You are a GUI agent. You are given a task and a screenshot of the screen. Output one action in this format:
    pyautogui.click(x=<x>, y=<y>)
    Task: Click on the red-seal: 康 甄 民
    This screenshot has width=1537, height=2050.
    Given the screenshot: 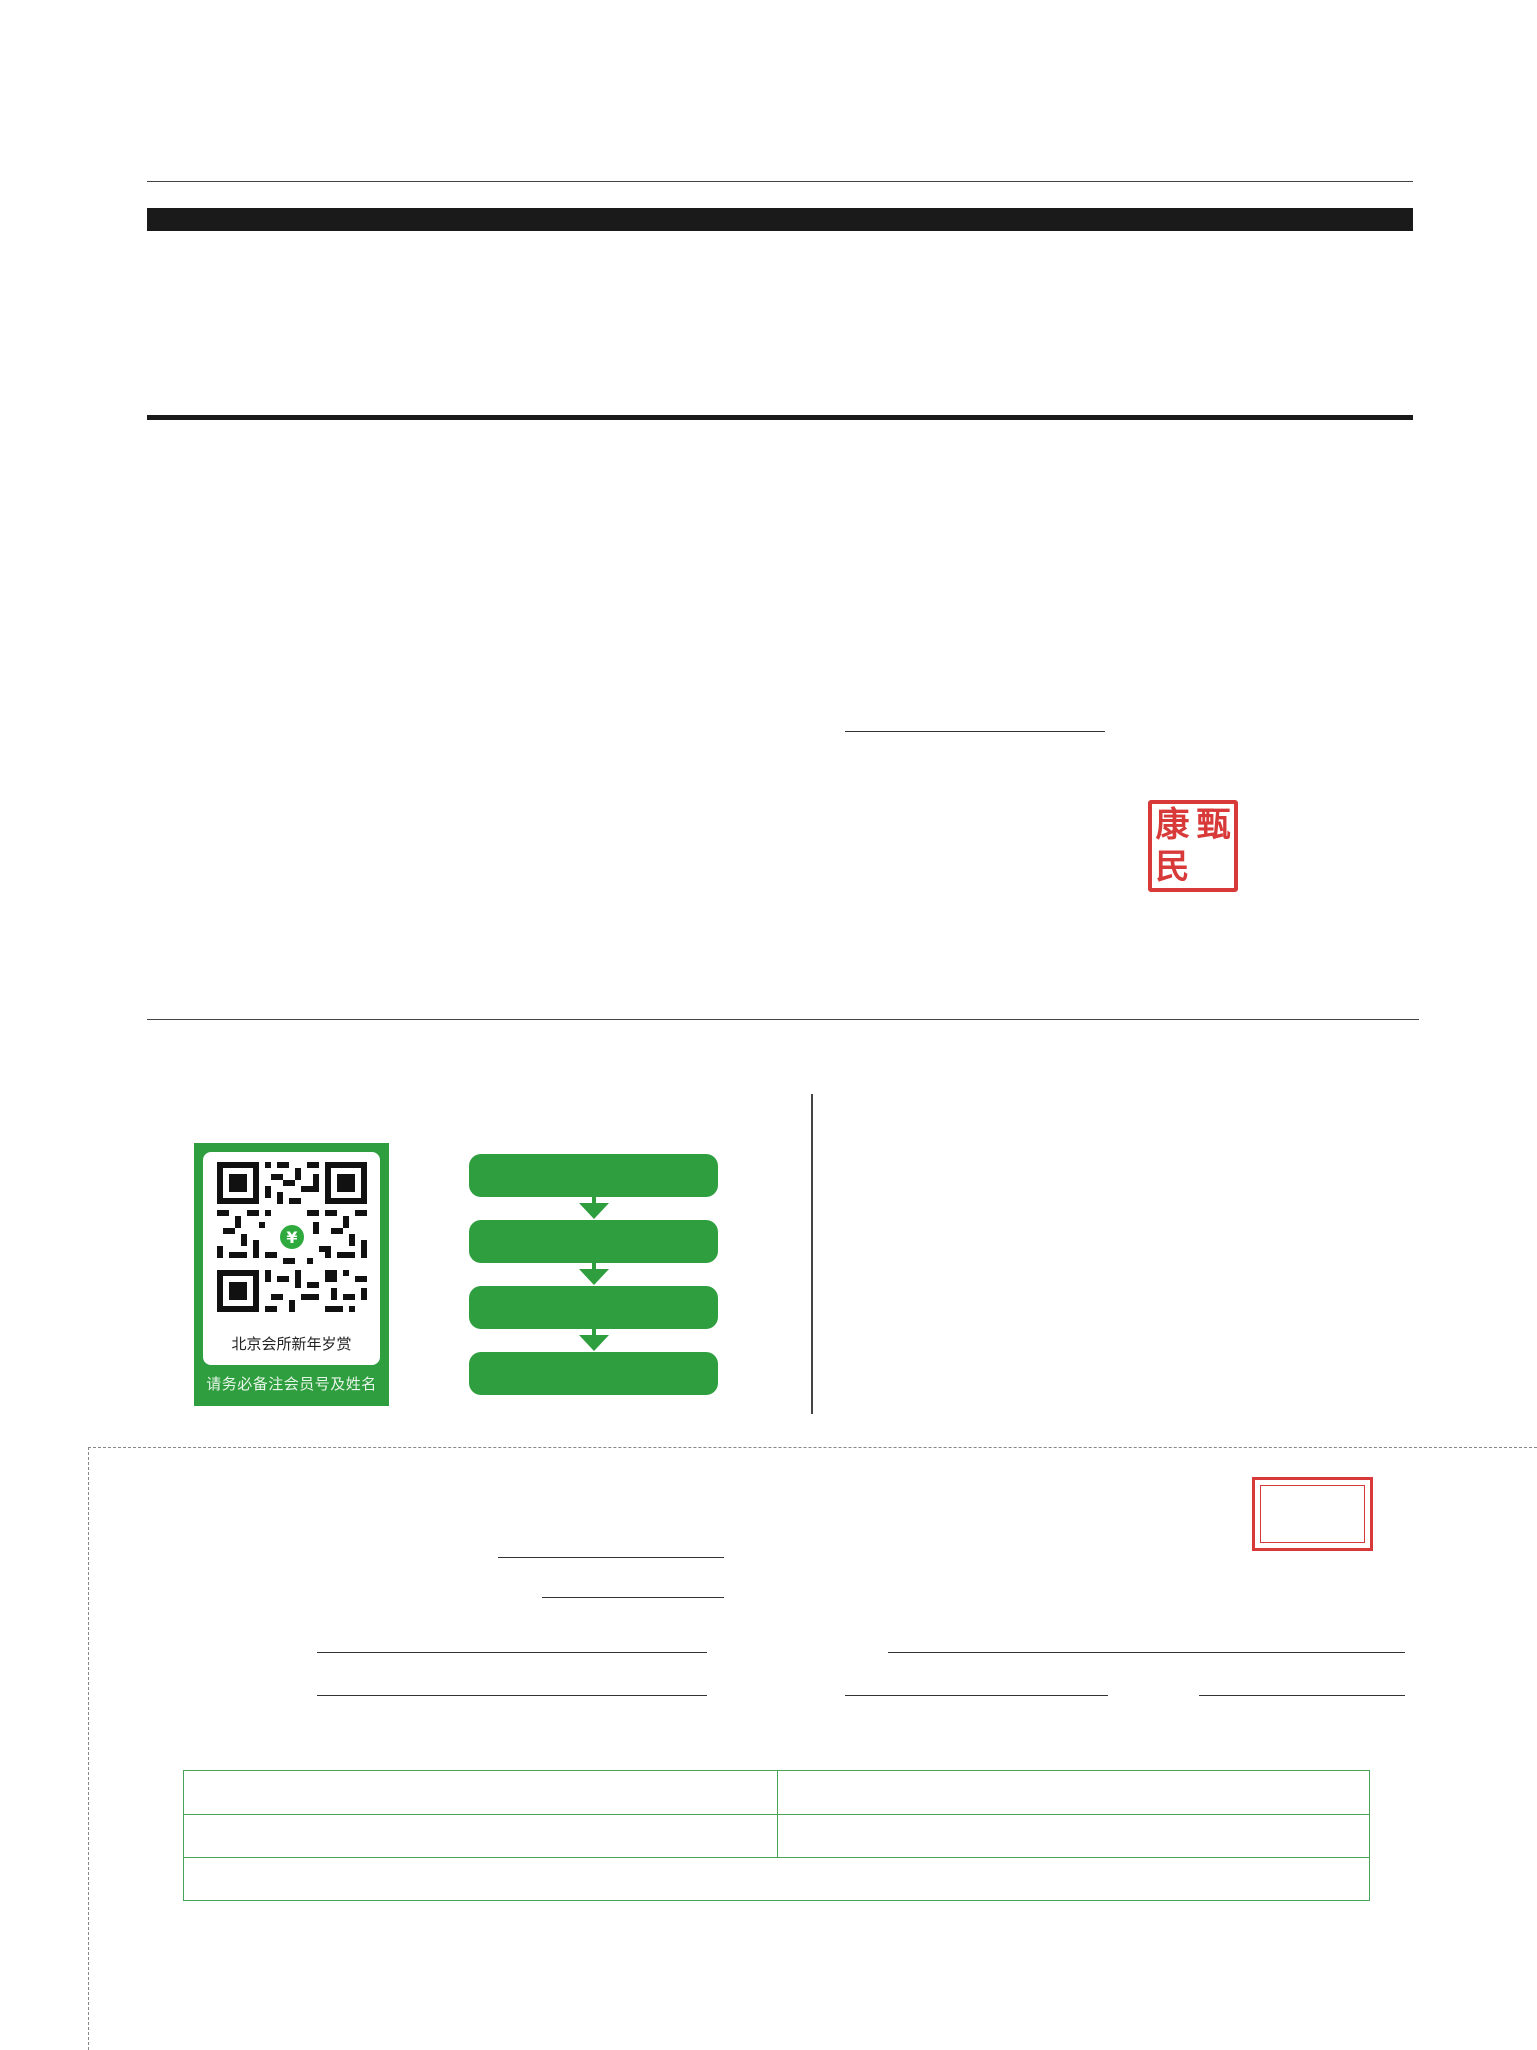 What is the action you would take?
    pyautogui.click(x=1193, y=846)
    